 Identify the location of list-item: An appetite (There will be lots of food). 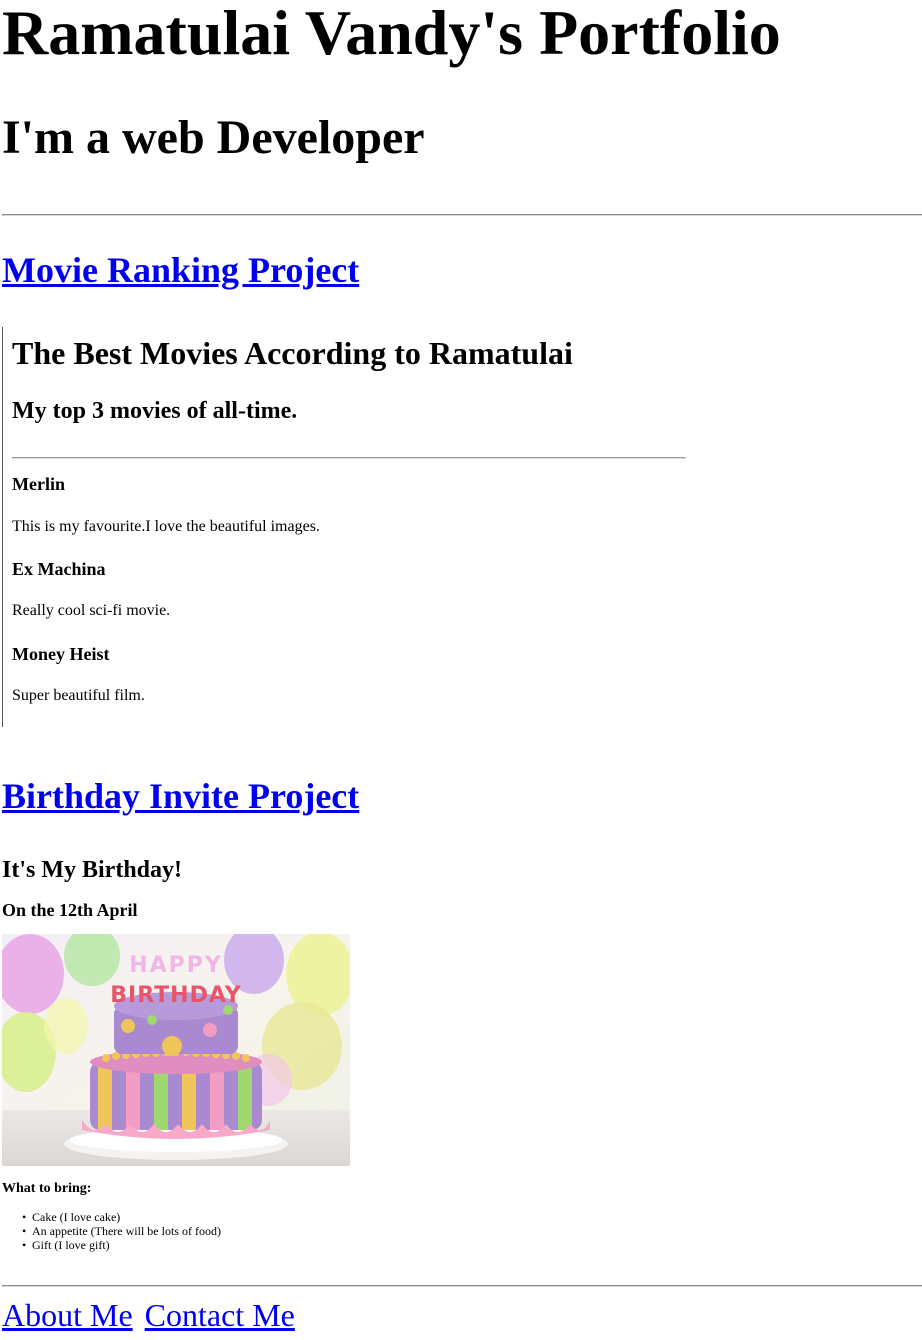
(121, 1231).